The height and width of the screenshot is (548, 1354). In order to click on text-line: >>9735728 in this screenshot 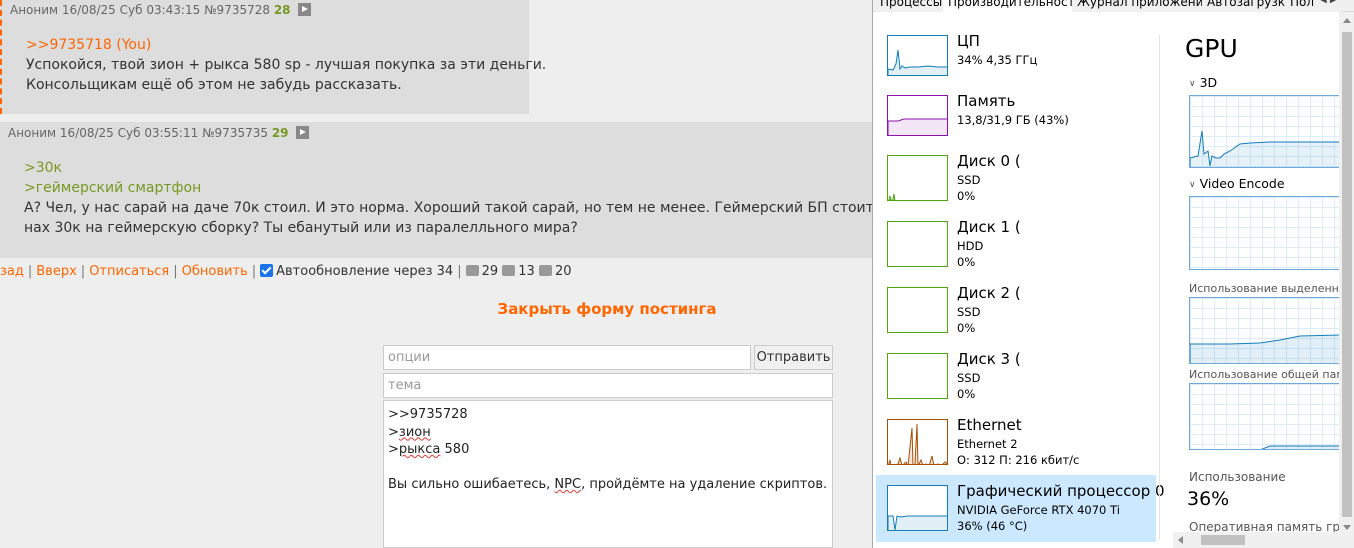, I will do `click(428, 414)`.